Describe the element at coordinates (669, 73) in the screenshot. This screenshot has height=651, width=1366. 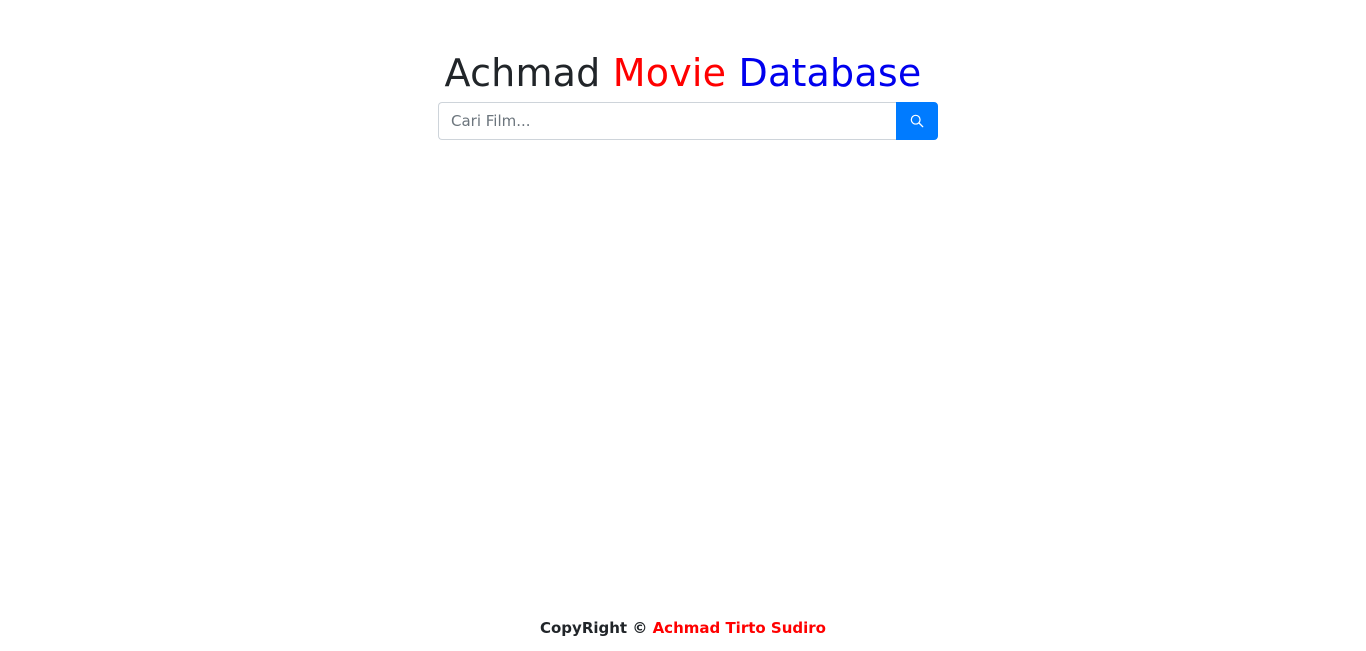
I see `title-word-movie: Movie` at that location.